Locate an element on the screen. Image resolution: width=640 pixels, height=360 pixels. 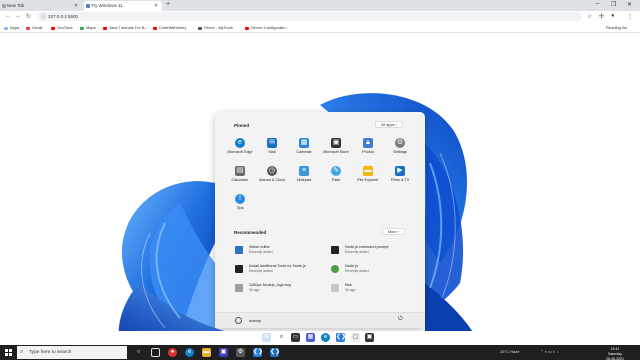
clock-icon: ◷ is located at coordinates (272, 171).